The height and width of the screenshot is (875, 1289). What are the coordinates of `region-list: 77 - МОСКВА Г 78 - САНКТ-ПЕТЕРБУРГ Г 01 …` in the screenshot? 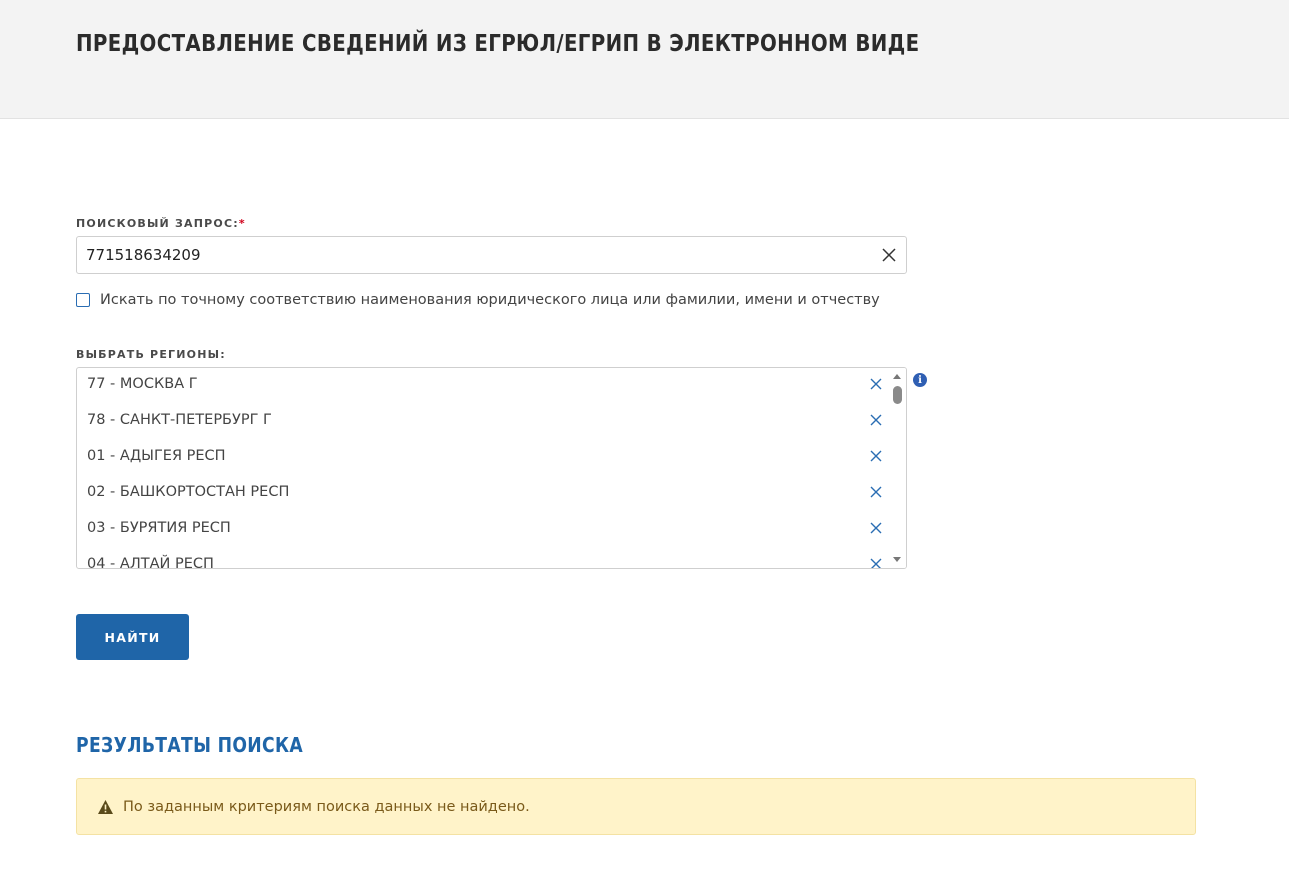 It's located at (483, 468).